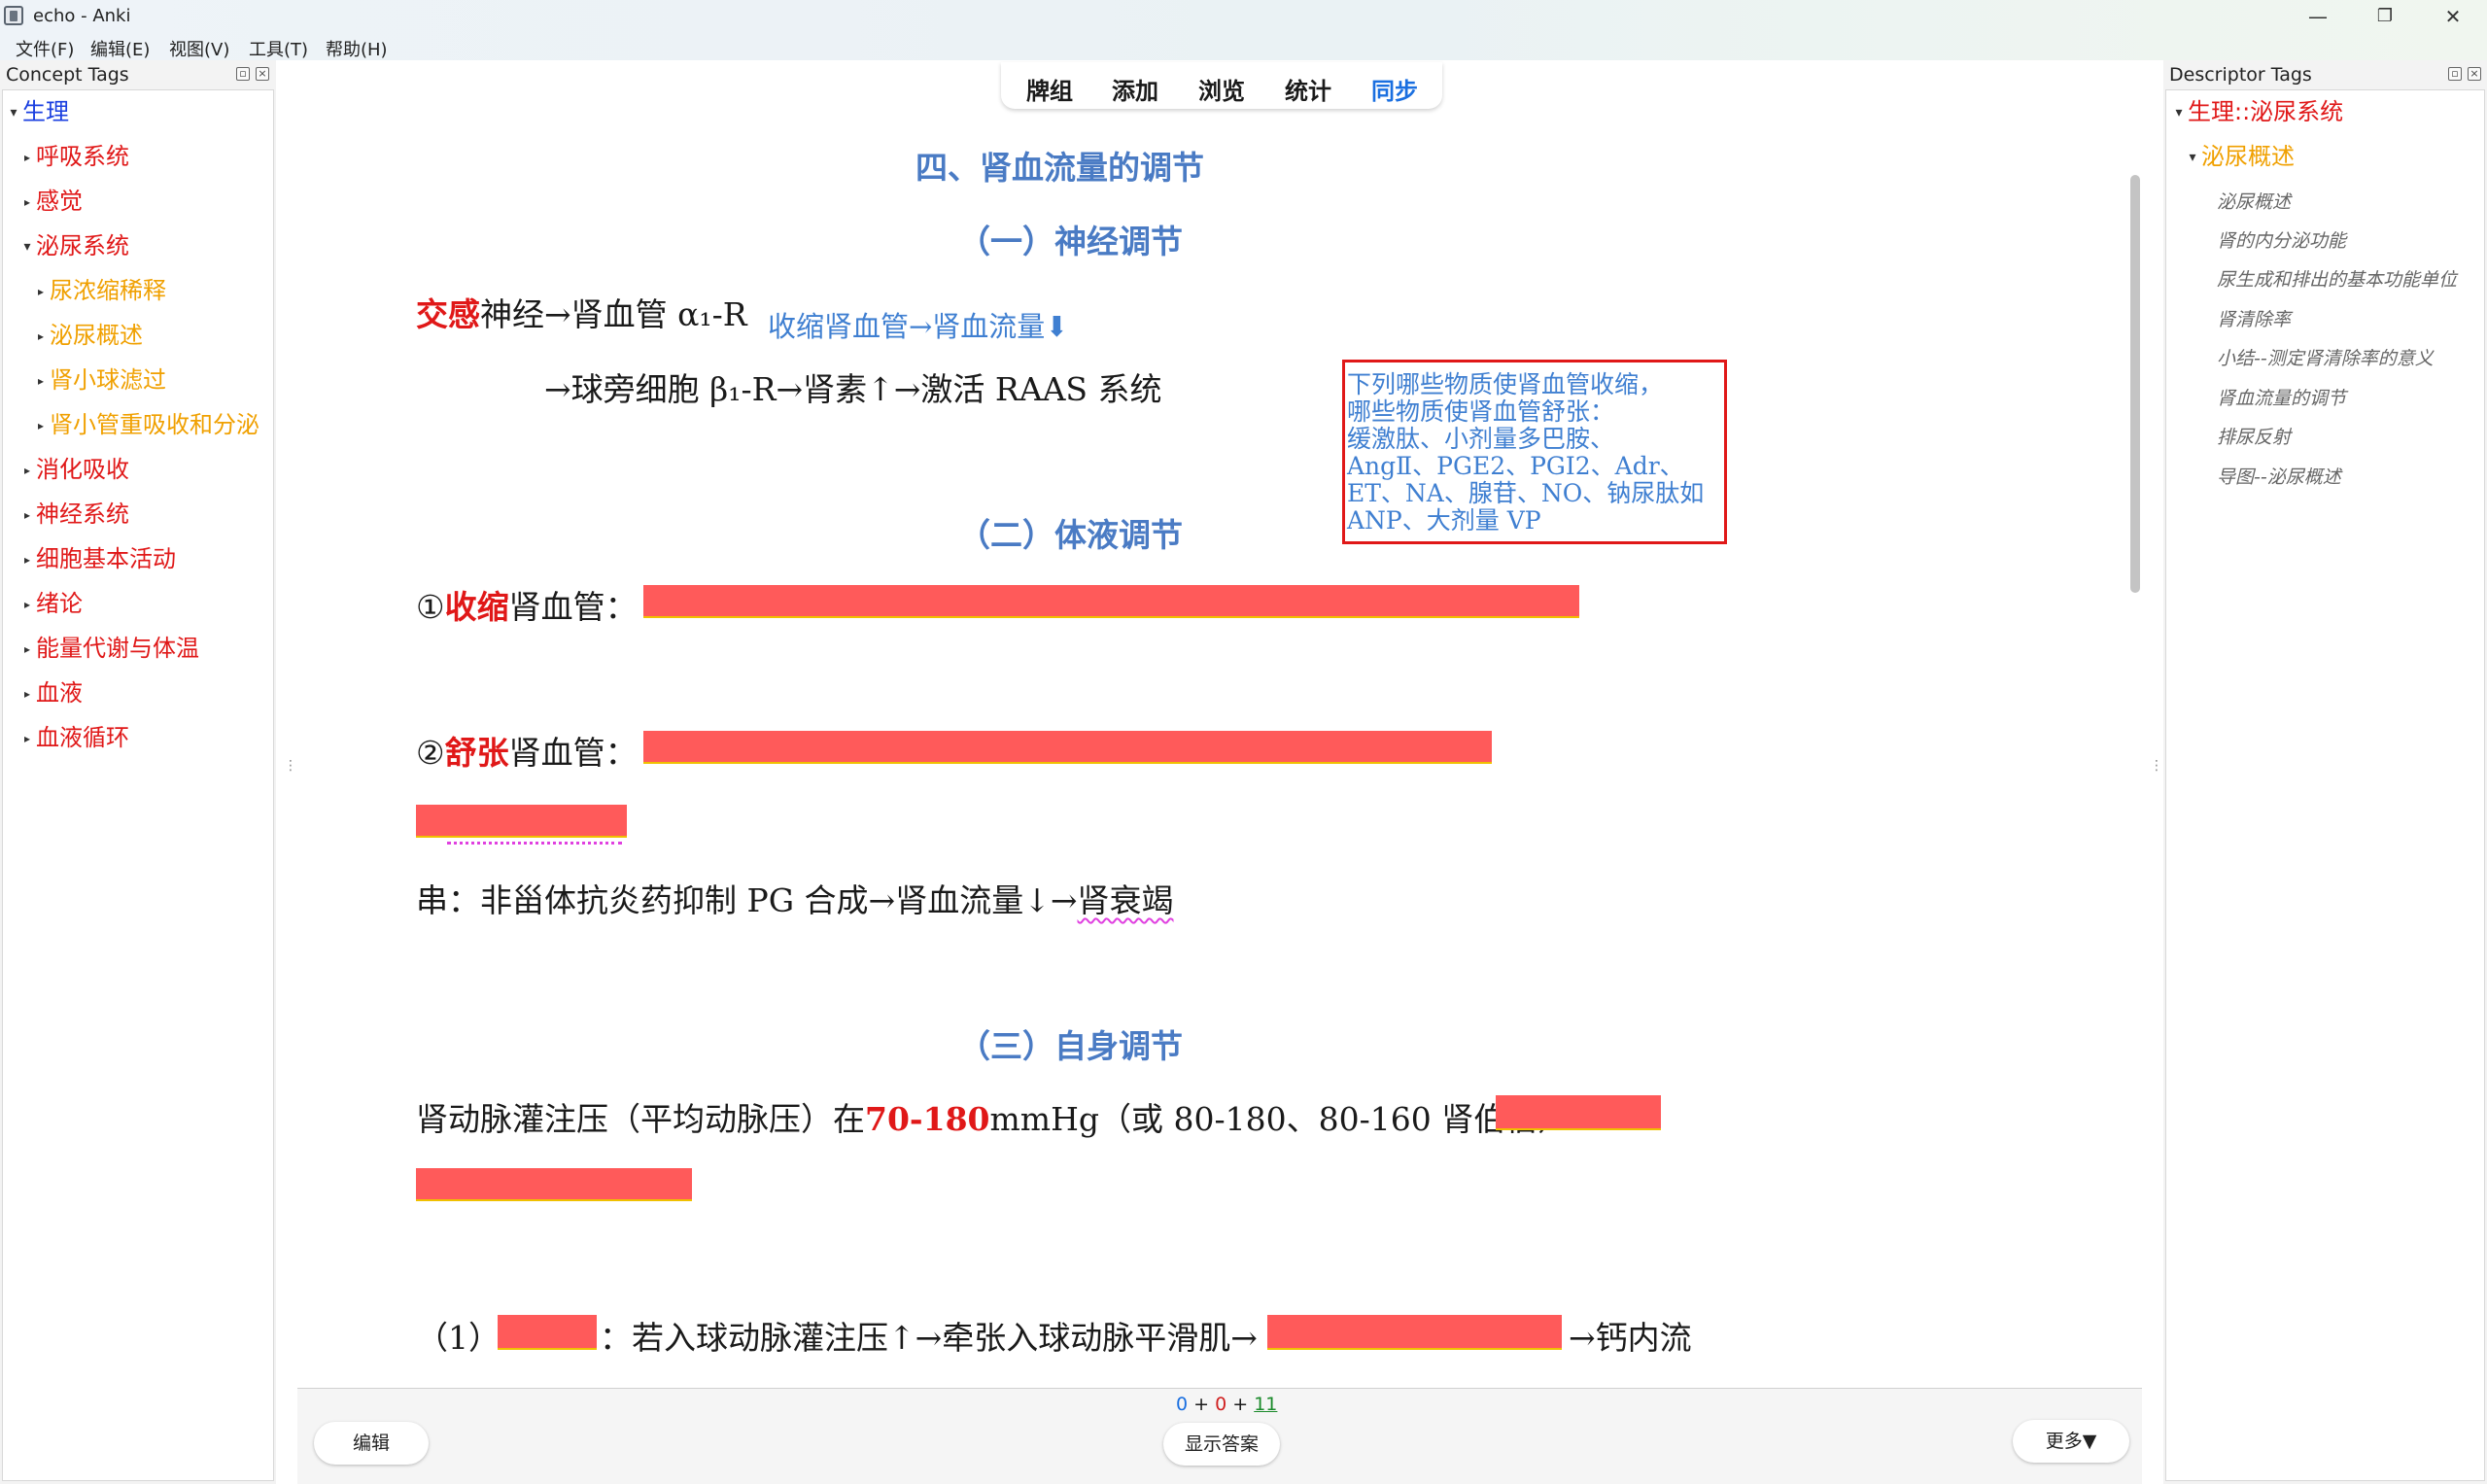 The image size is (2487, 1484). I want to click on descriptor-item: 肾的内分泌功能, so click(2281, 239).